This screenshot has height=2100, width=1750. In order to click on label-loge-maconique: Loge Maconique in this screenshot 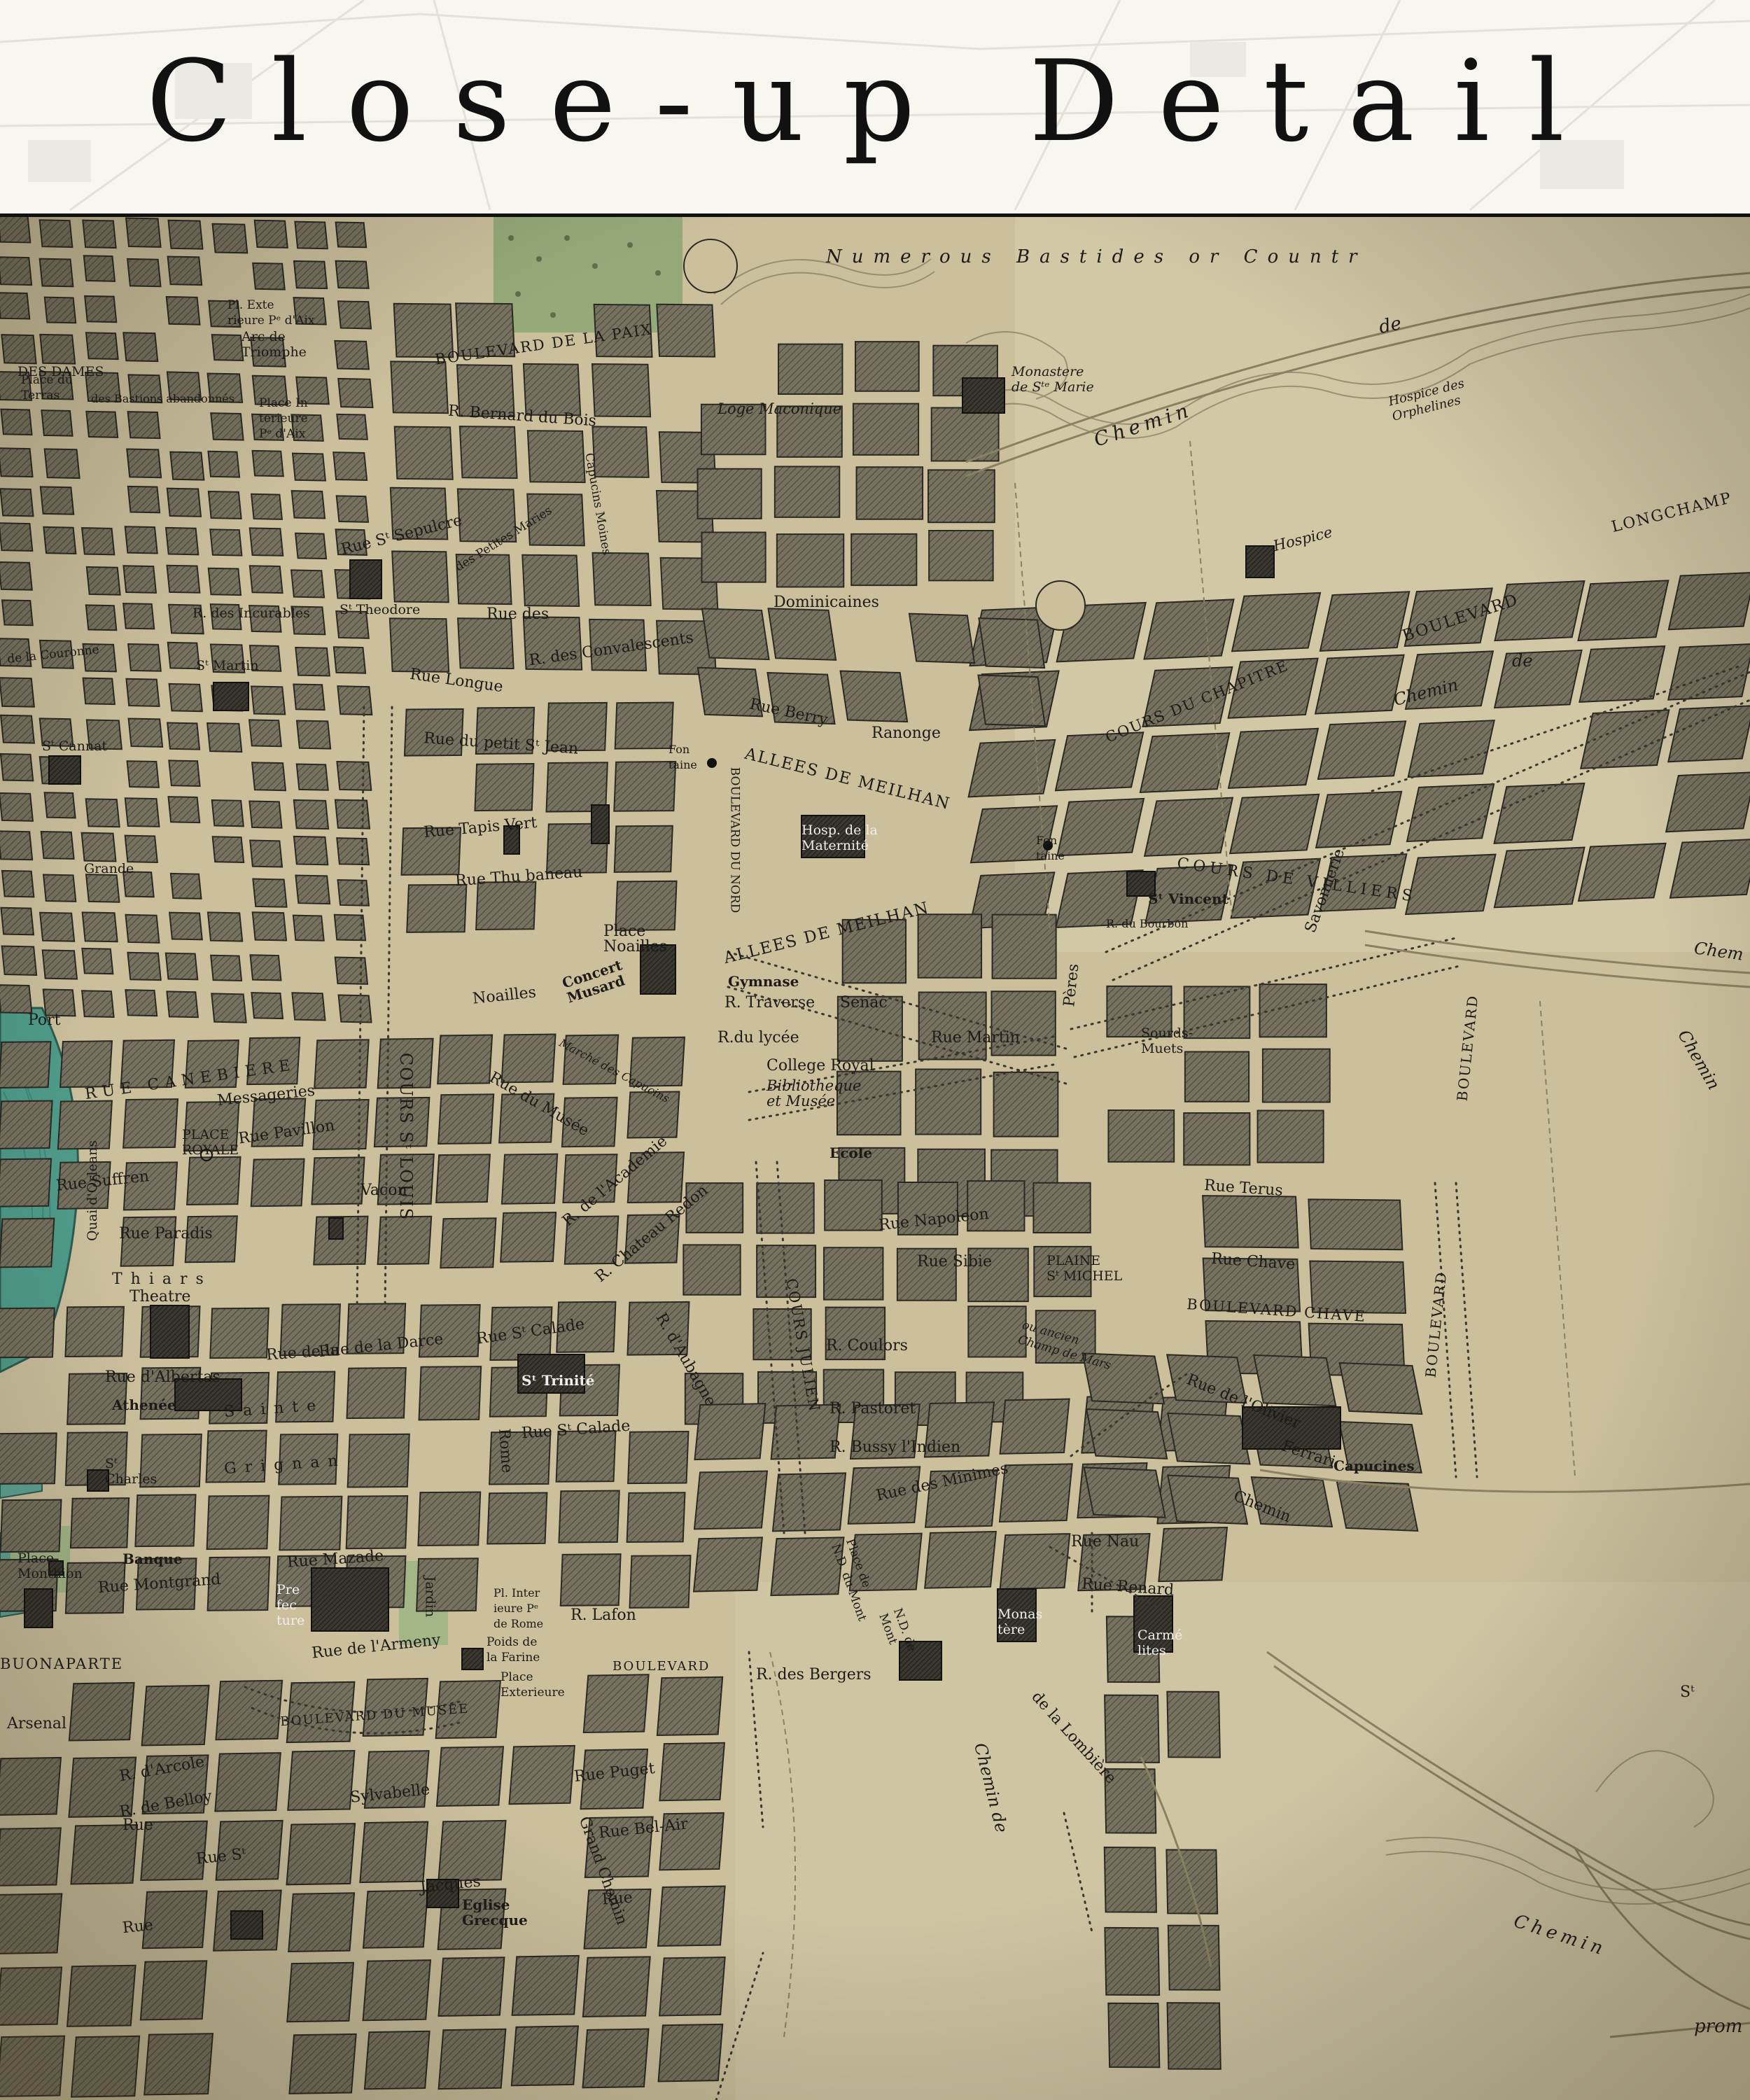, I will do `click(780, 408)`.